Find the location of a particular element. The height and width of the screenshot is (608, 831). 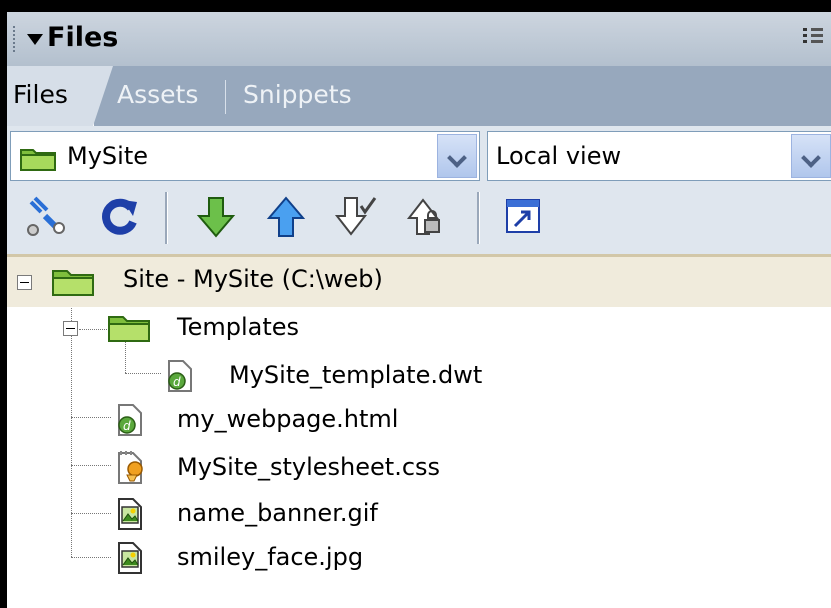

tab-files: Files is located at coordinates (40, 94).